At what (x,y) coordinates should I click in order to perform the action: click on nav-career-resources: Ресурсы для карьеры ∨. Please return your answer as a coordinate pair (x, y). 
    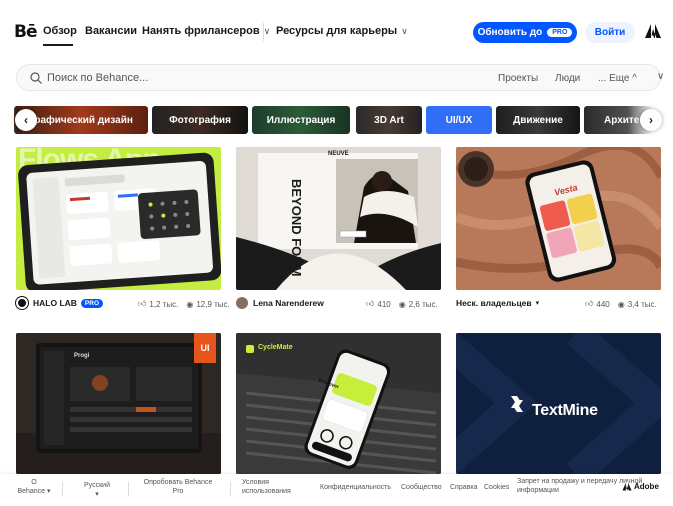
    Looking at the image, I should click on (342, 31).